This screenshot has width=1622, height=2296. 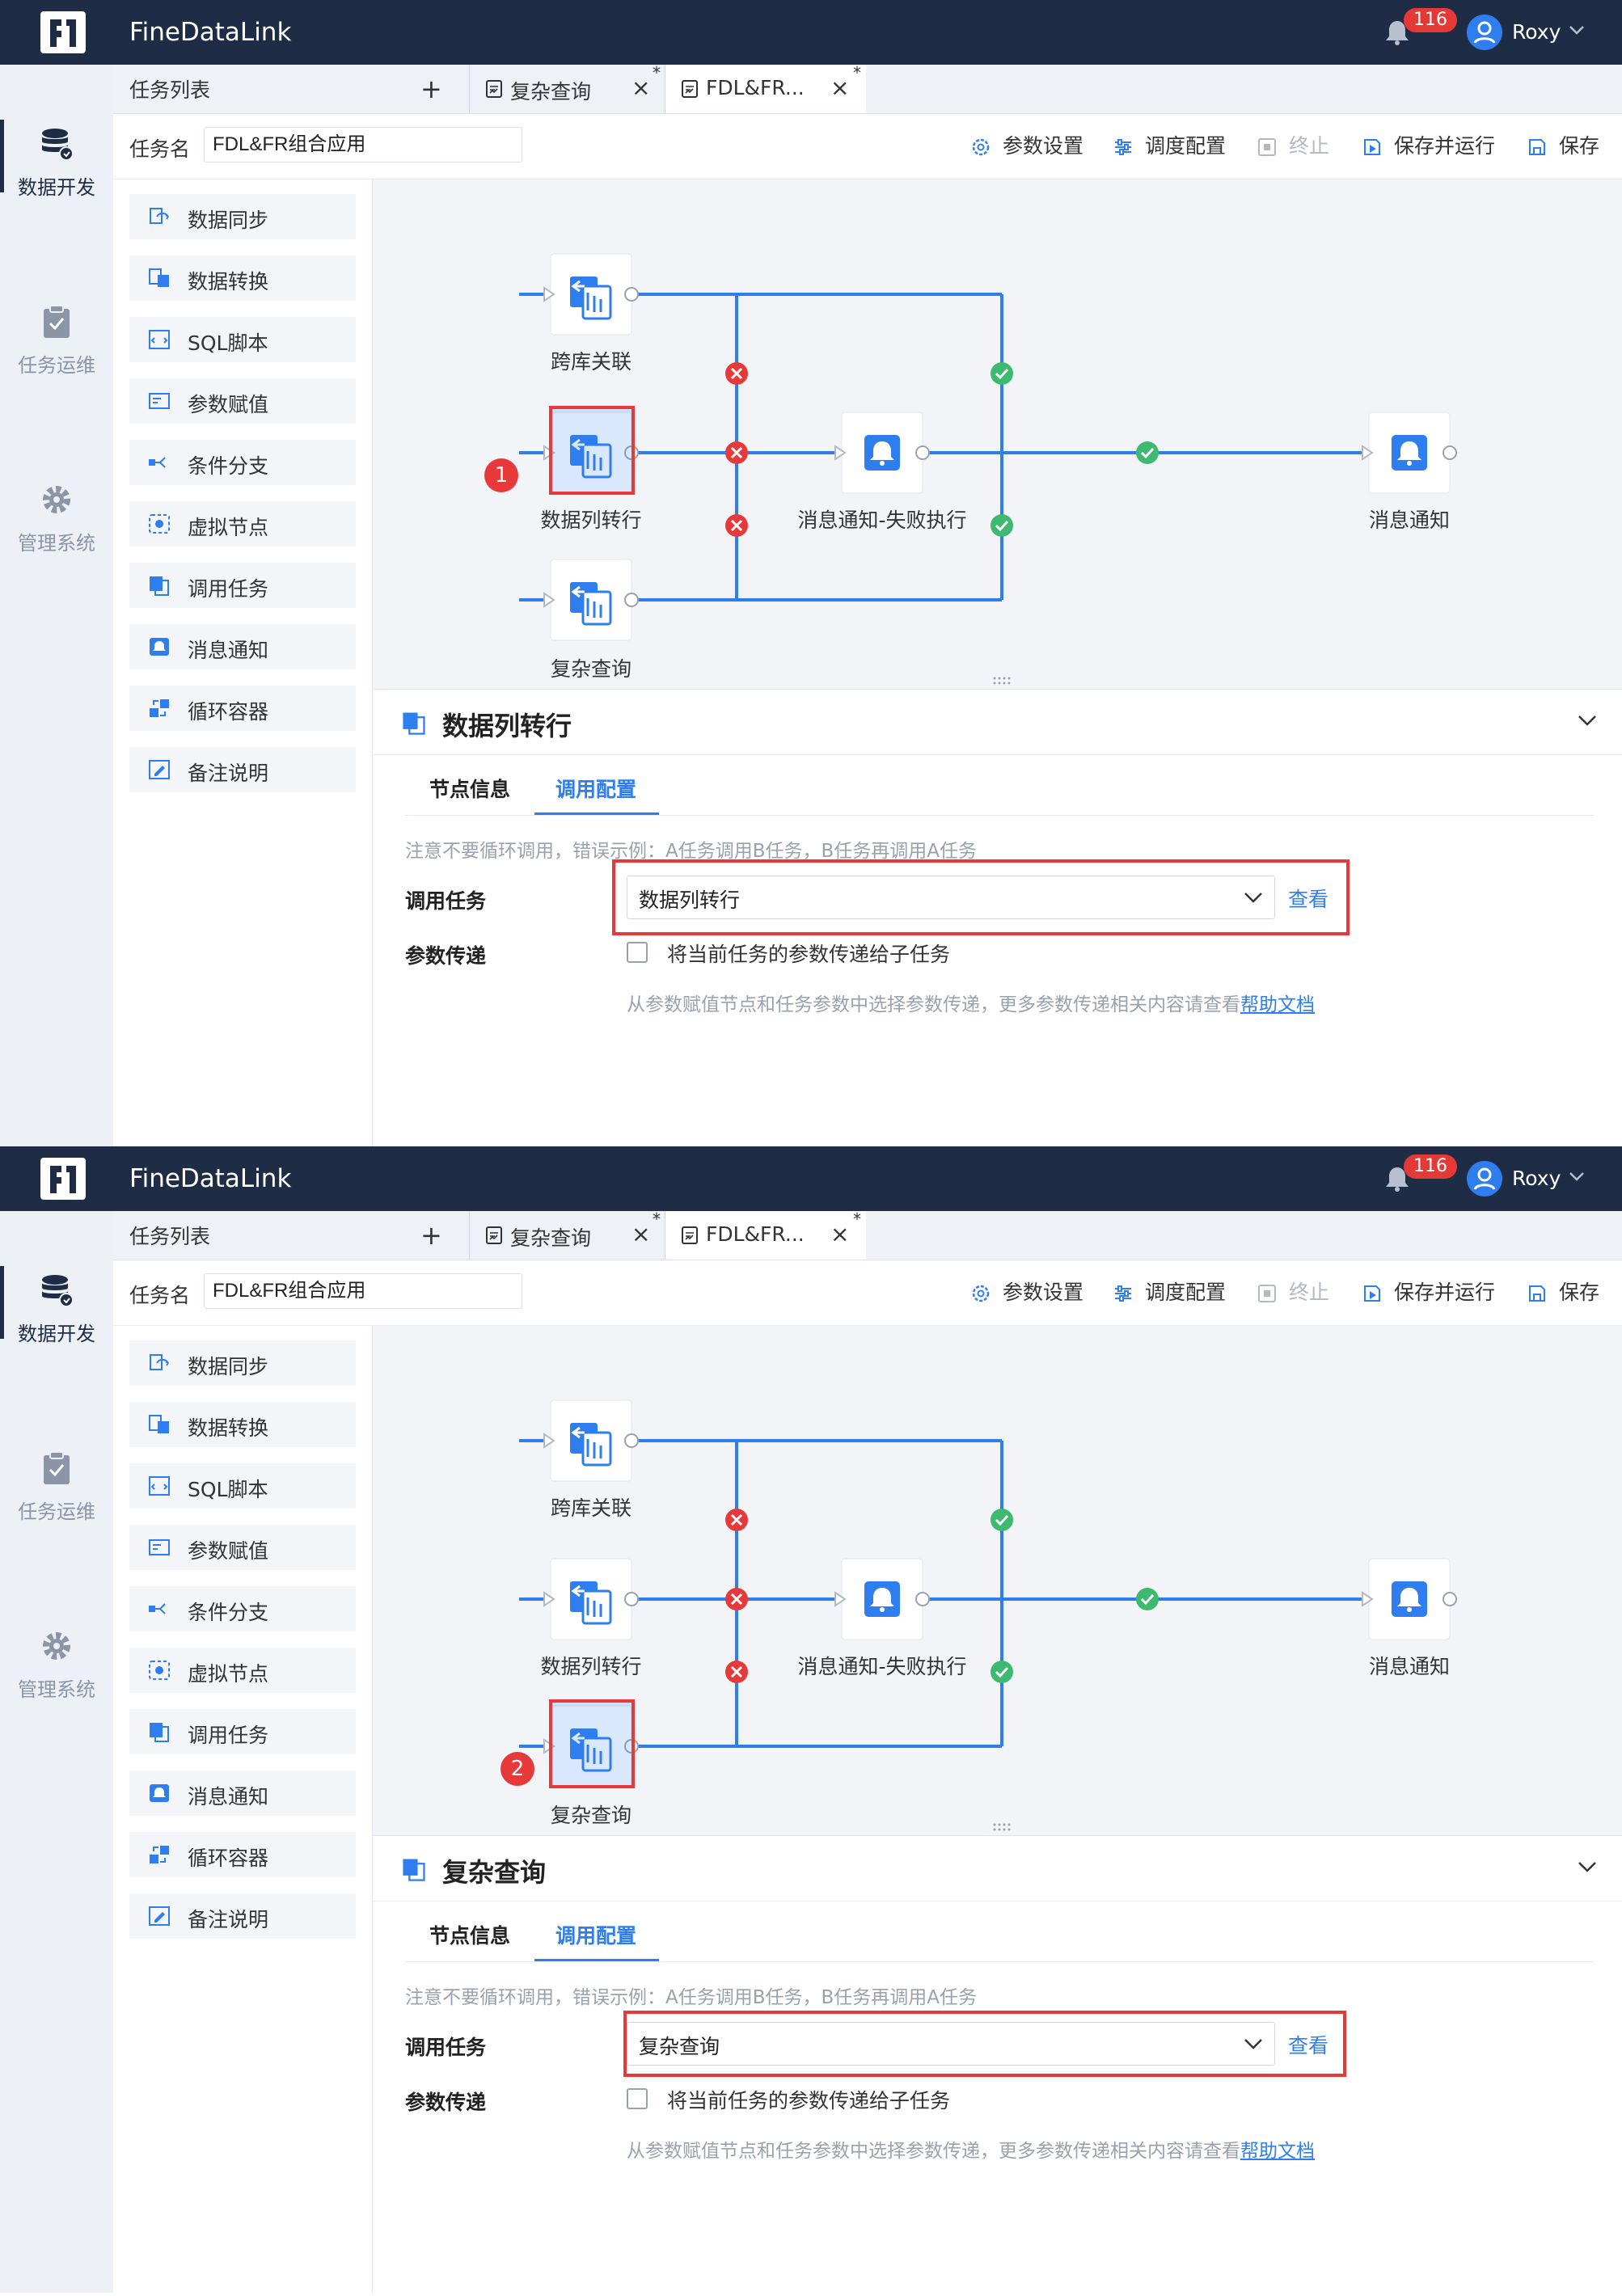 What do you see at coordinates (501, 475) in the screenshot?
I see `step-marker: 1` at bounding box center [501, 475].